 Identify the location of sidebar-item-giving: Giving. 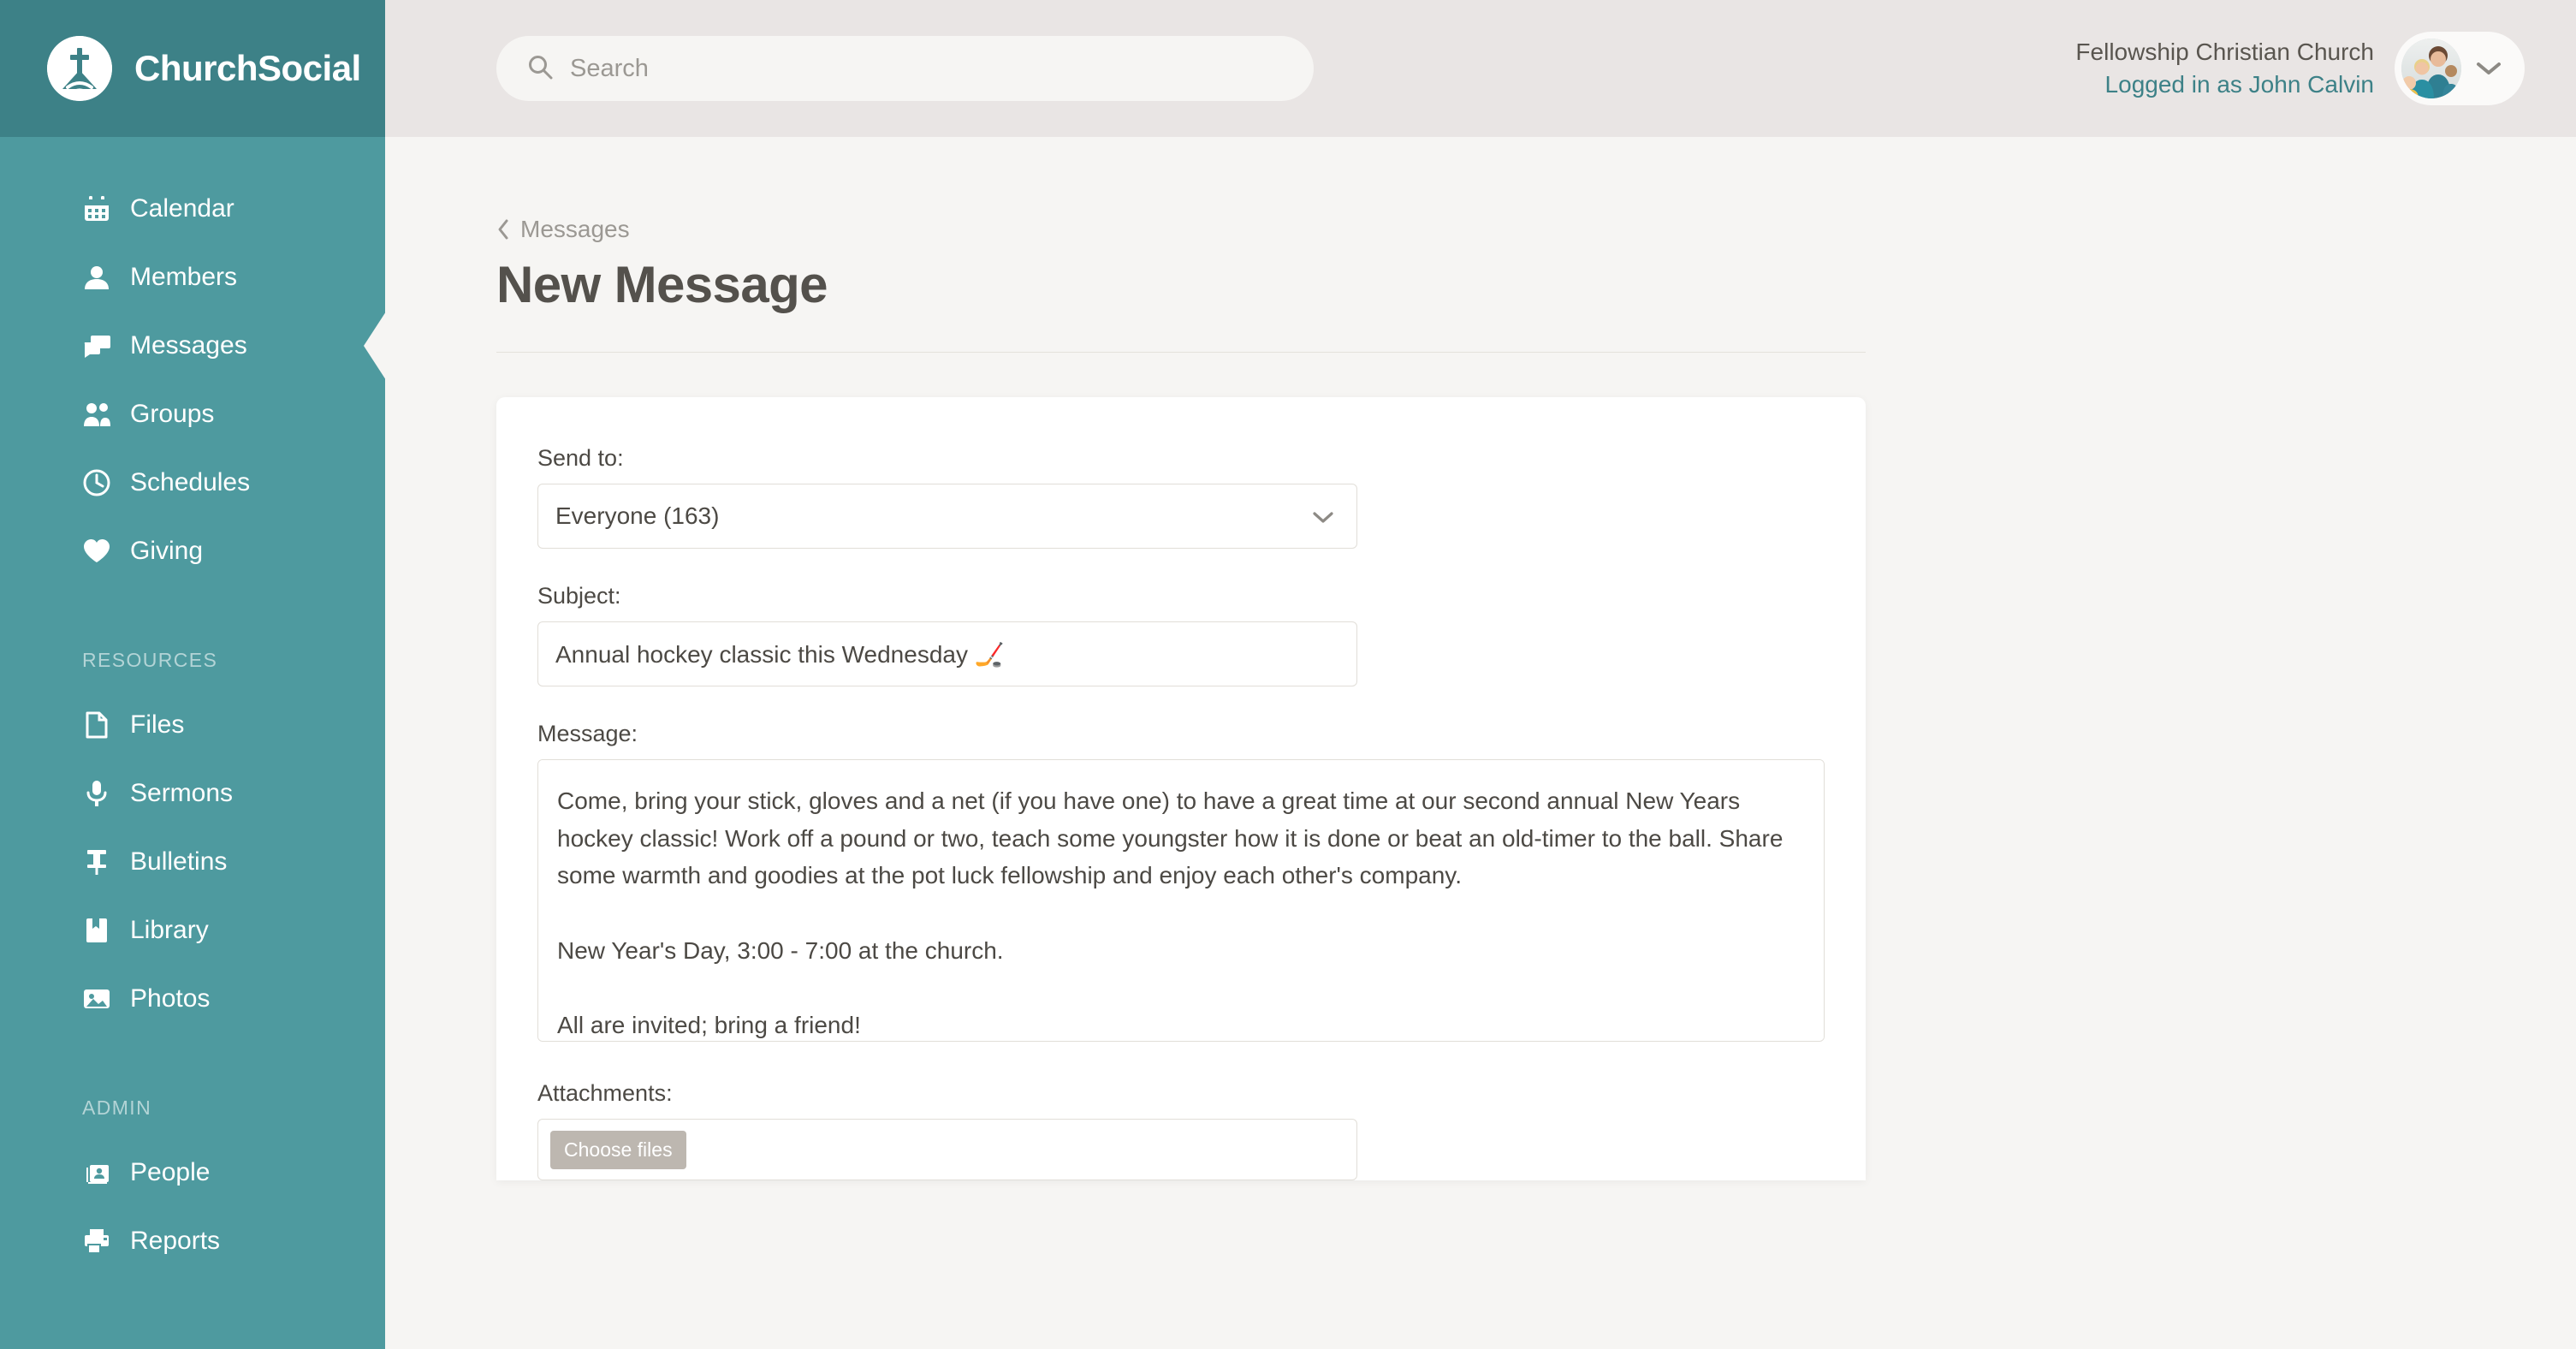
(192, 551).